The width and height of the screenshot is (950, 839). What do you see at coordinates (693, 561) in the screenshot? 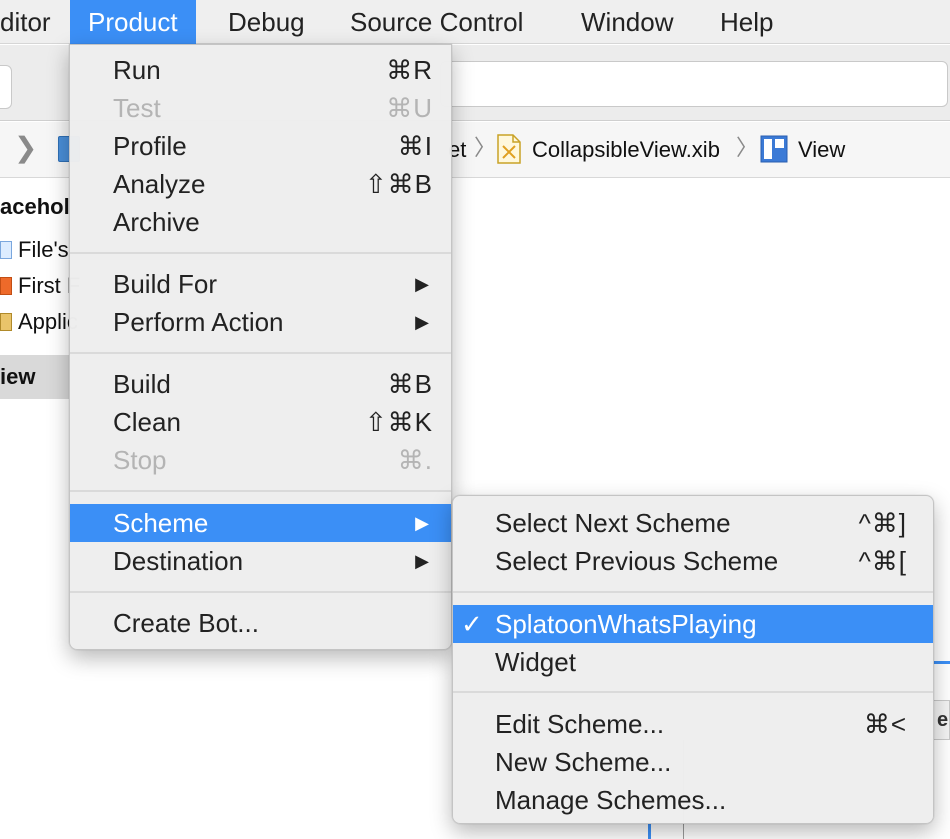
I see `menu-item-select-previous-scheme: Select Previous Scheme ^⌘[` at bounding box center [693, 561].